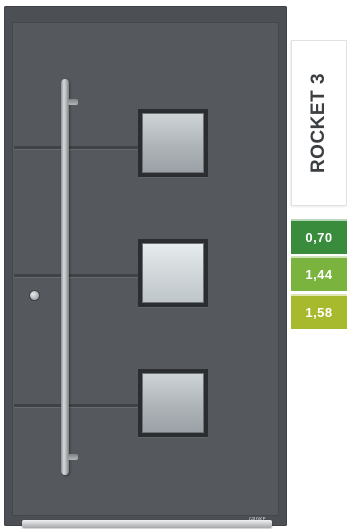 The width and height of the screenshot is (347, 529). I want to click on value-badge-label: 1,44, so click(319, 274).